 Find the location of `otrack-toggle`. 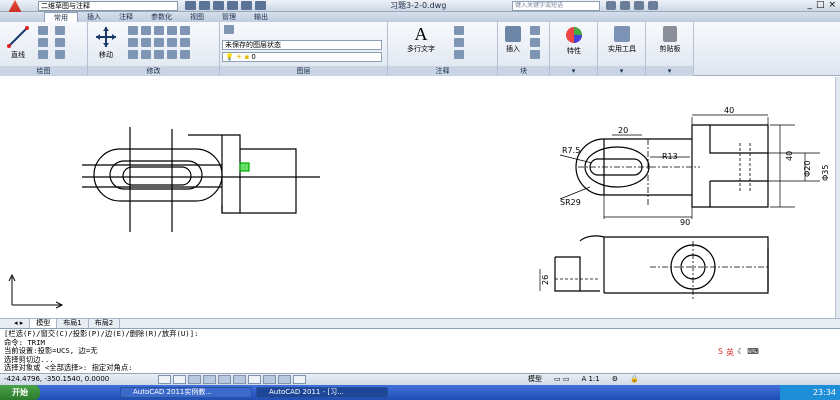

otrack-toggle is located at coordinates (239, 379).